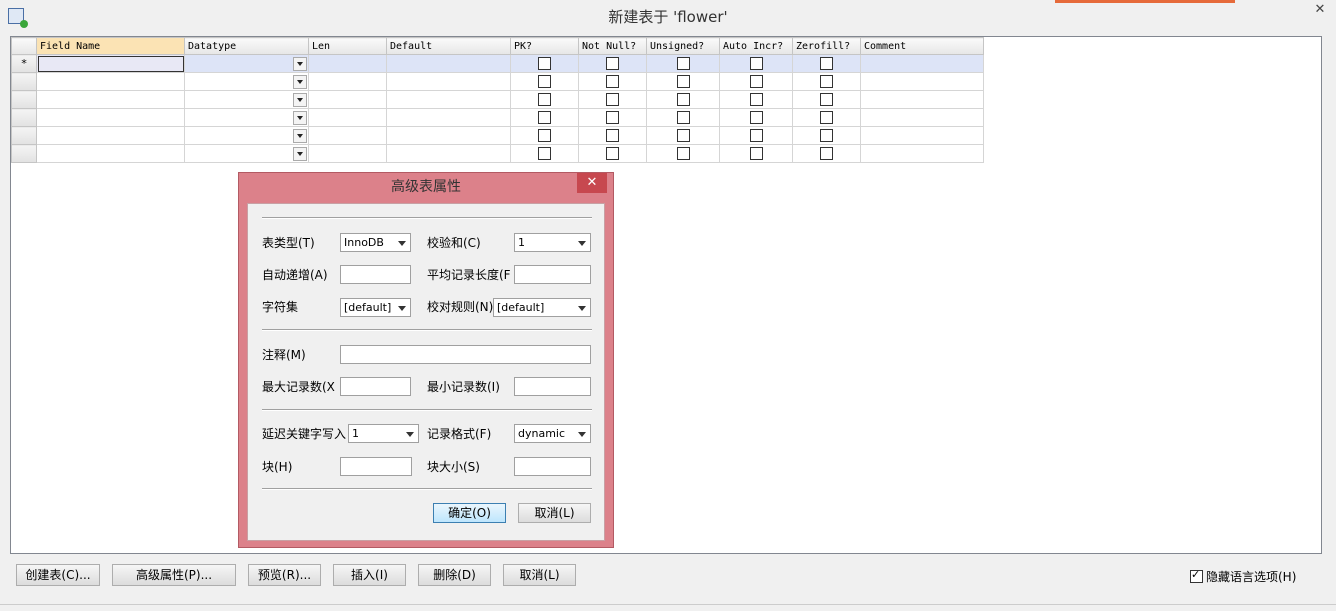 The image size is (1336, 611). Describe the element at coordinates (376, 466) in the screenshot. I see `block-input` at that location.